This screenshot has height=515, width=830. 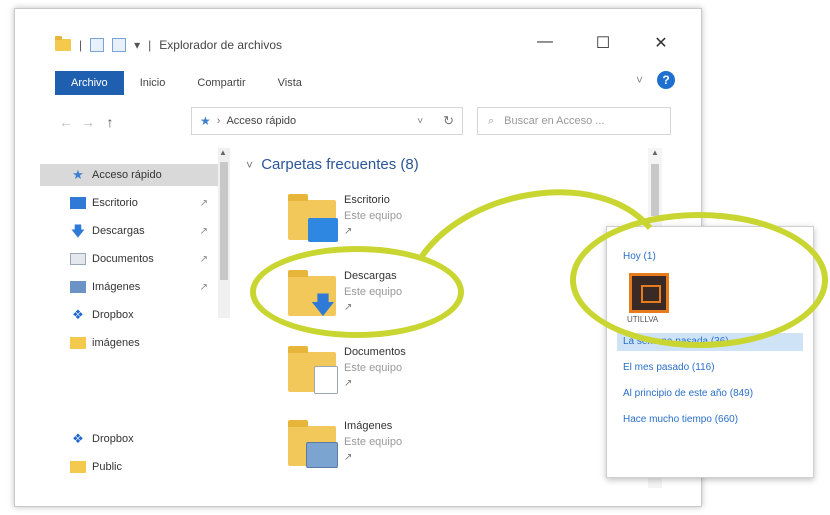 I want to click on sidebar-item-label: Documentos, so click(x=123, y=259).